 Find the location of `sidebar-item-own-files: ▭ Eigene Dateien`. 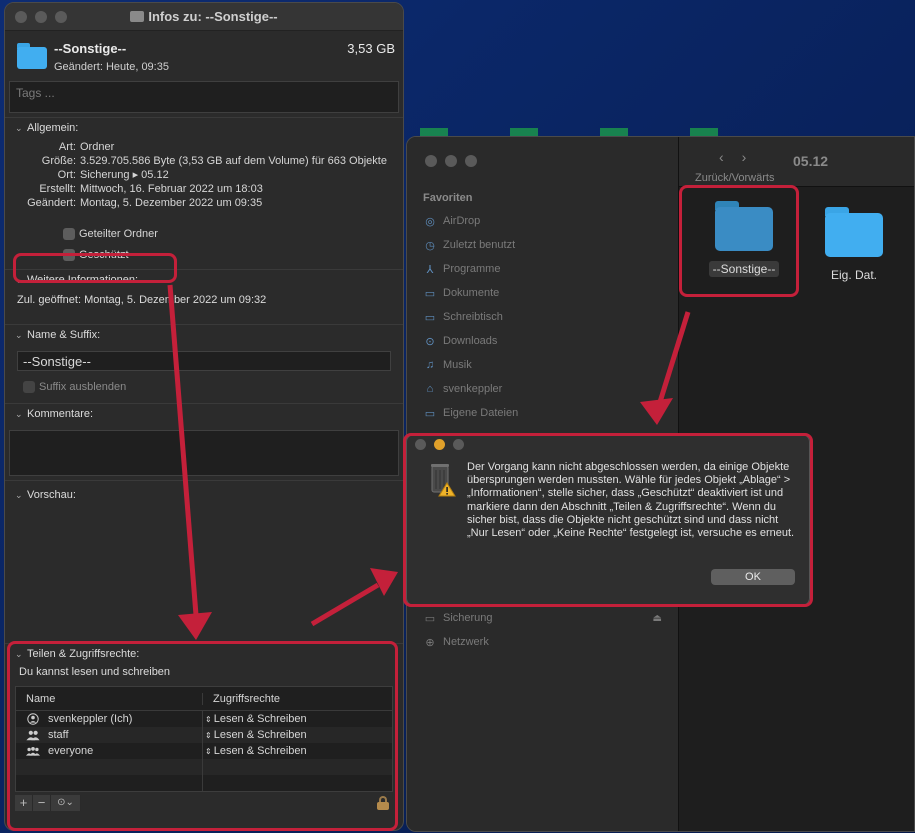

sidebar-item-own-files: ▭ Eigene Dateien is located at coordinates (470, 413).